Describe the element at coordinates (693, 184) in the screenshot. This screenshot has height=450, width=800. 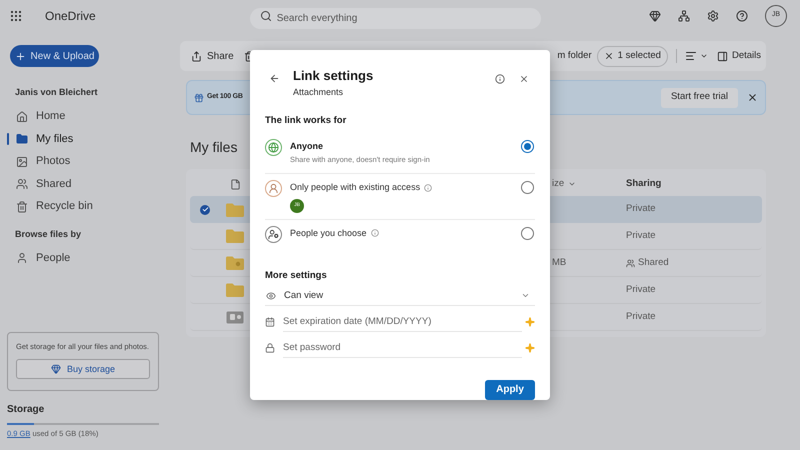
I see `column-header: Sharing` at that location.